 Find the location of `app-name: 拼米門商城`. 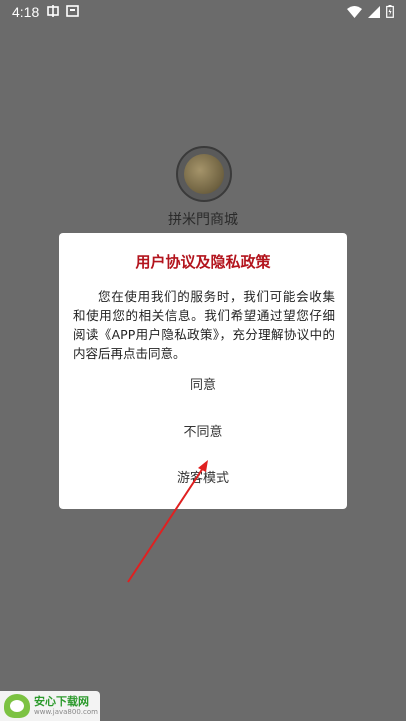

app-name: 拼米門商城 is located at coordinates (203, 220).